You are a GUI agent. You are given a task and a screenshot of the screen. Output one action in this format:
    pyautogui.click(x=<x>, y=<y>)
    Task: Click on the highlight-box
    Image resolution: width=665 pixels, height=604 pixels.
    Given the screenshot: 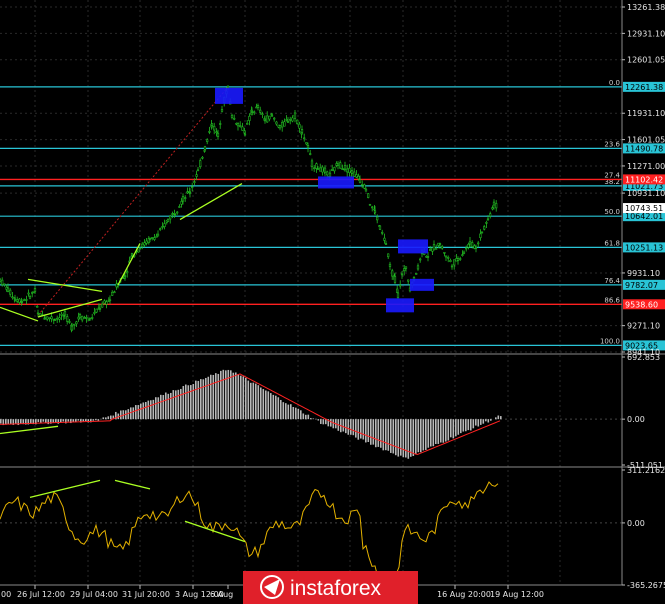 What is the action you would take?
    pyautogui.click(x=422, y=284)
    